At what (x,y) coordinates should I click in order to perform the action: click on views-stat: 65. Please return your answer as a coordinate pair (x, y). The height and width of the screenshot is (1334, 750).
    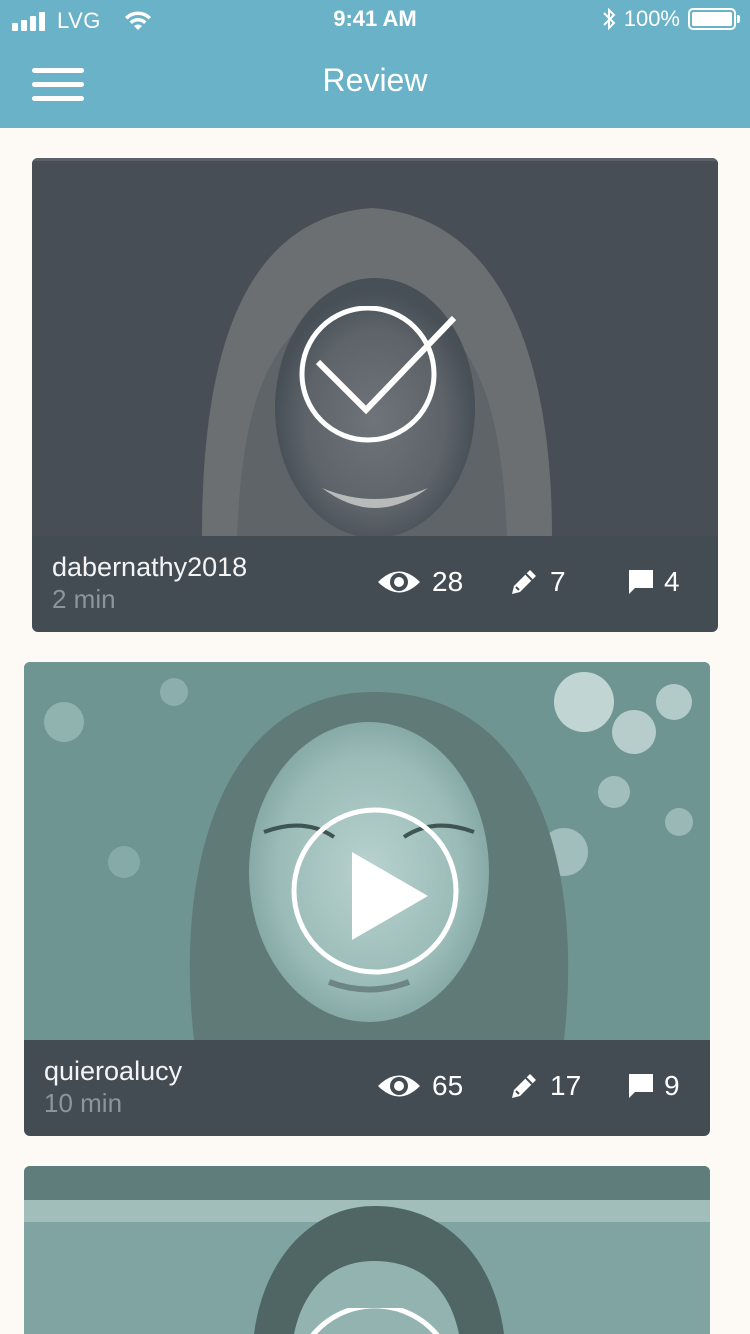
    Looking at the image, I should click on (419, 1086).